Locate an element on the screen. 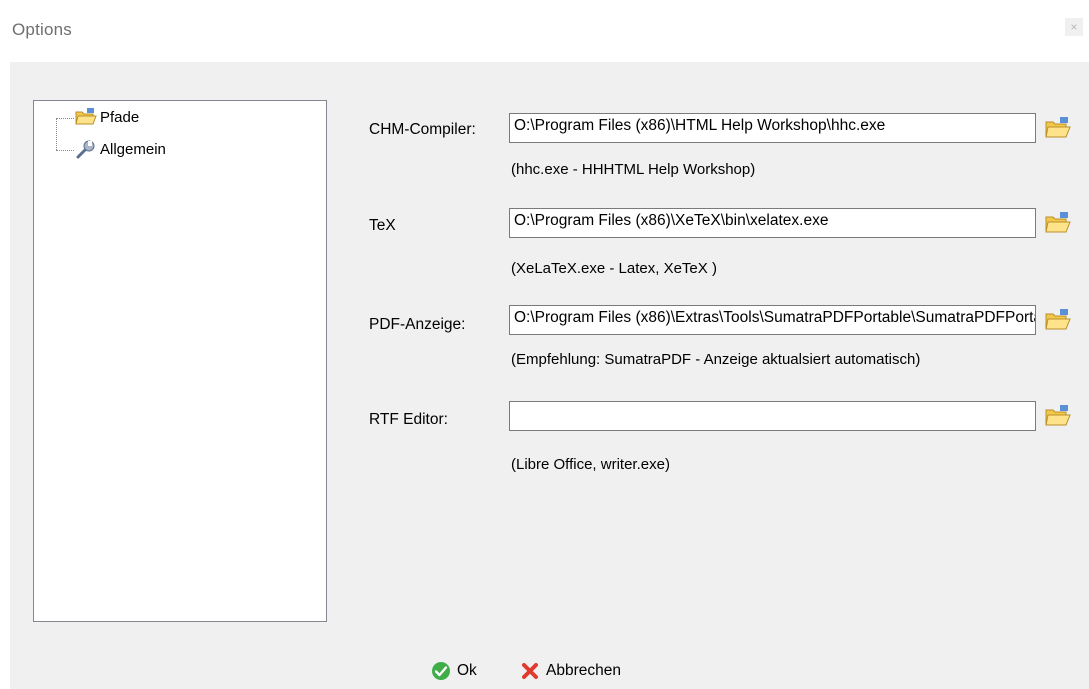 The height and width of the screenshot is (689, 1089). chm-compiler-hint: (hhc.exe - HHHTML Help Workshop) is located at coordinates (633, 169).